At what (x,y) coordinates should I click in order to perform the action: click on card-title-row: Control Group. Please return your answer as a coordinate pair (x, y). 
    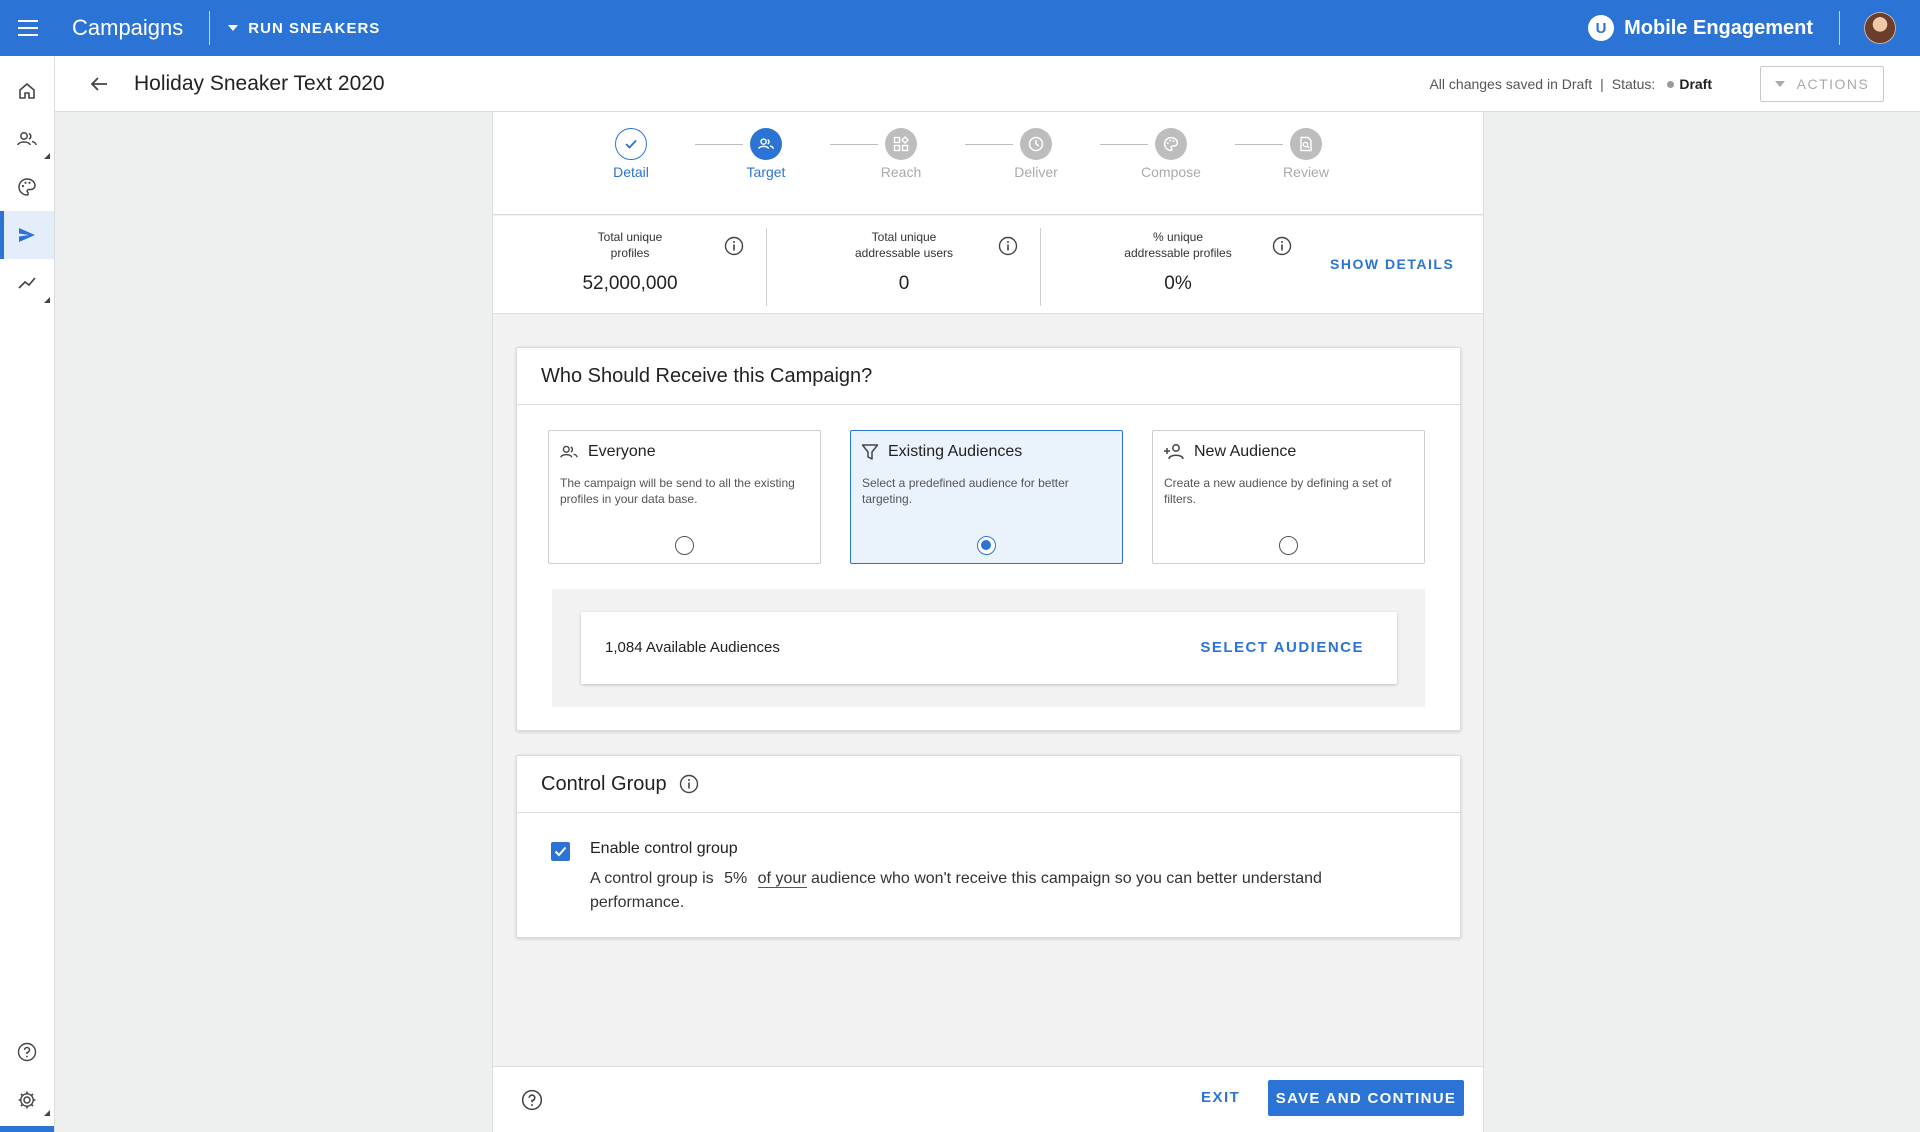
    Looking at the image, I should click on (988, 784).